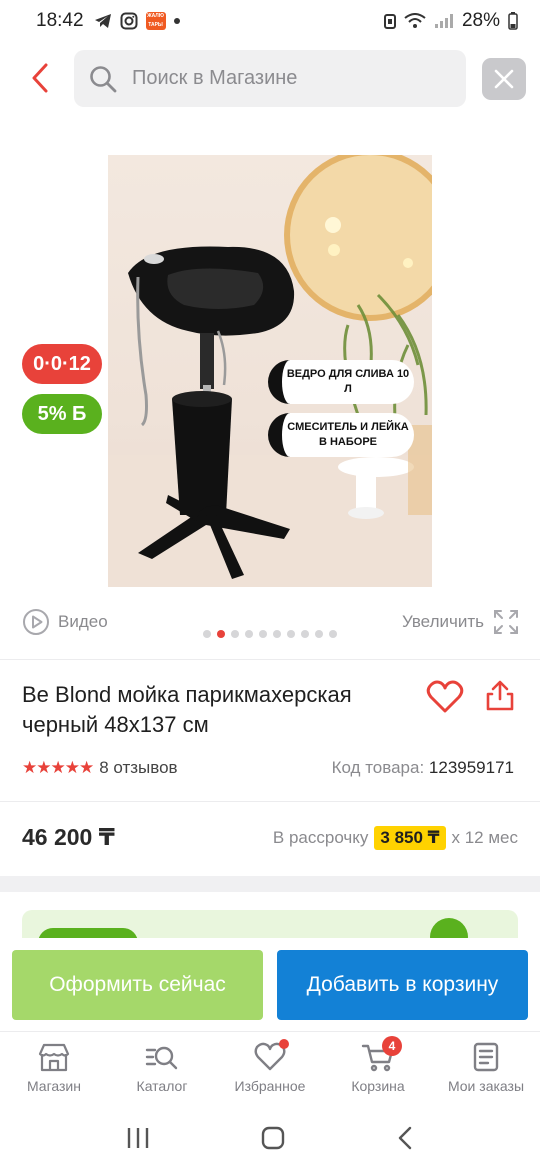  I want to click on search-icon, so click(103, 78).